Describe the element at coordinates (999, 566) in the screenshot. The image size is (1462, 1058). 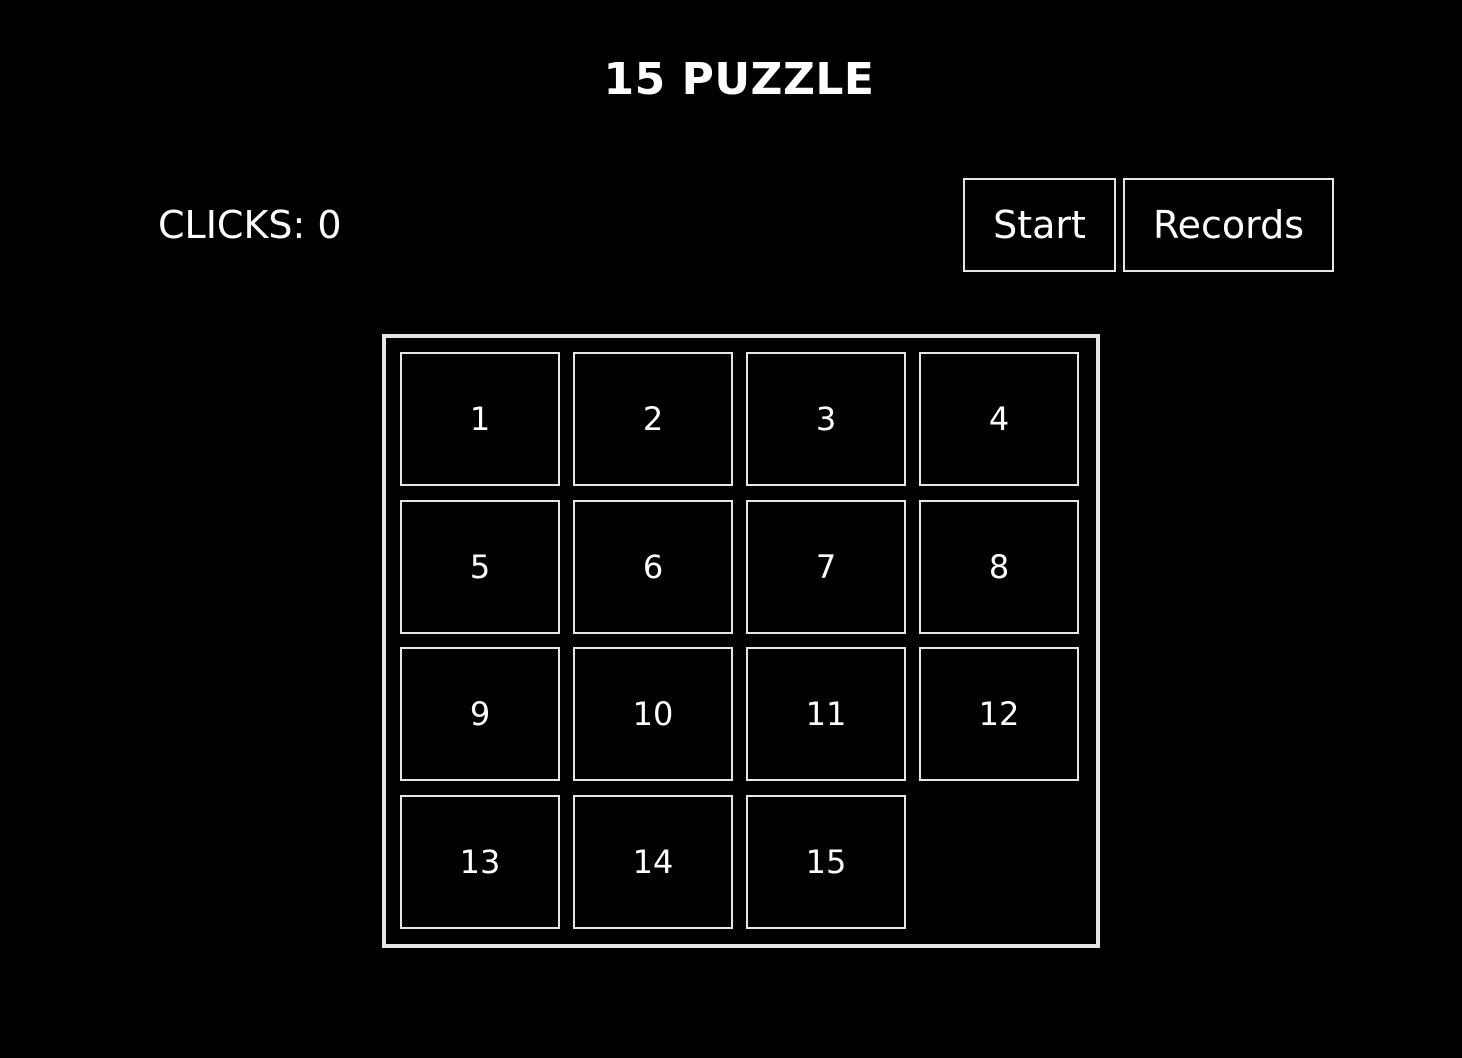
I see `puzzle-tile: 8` at that location.